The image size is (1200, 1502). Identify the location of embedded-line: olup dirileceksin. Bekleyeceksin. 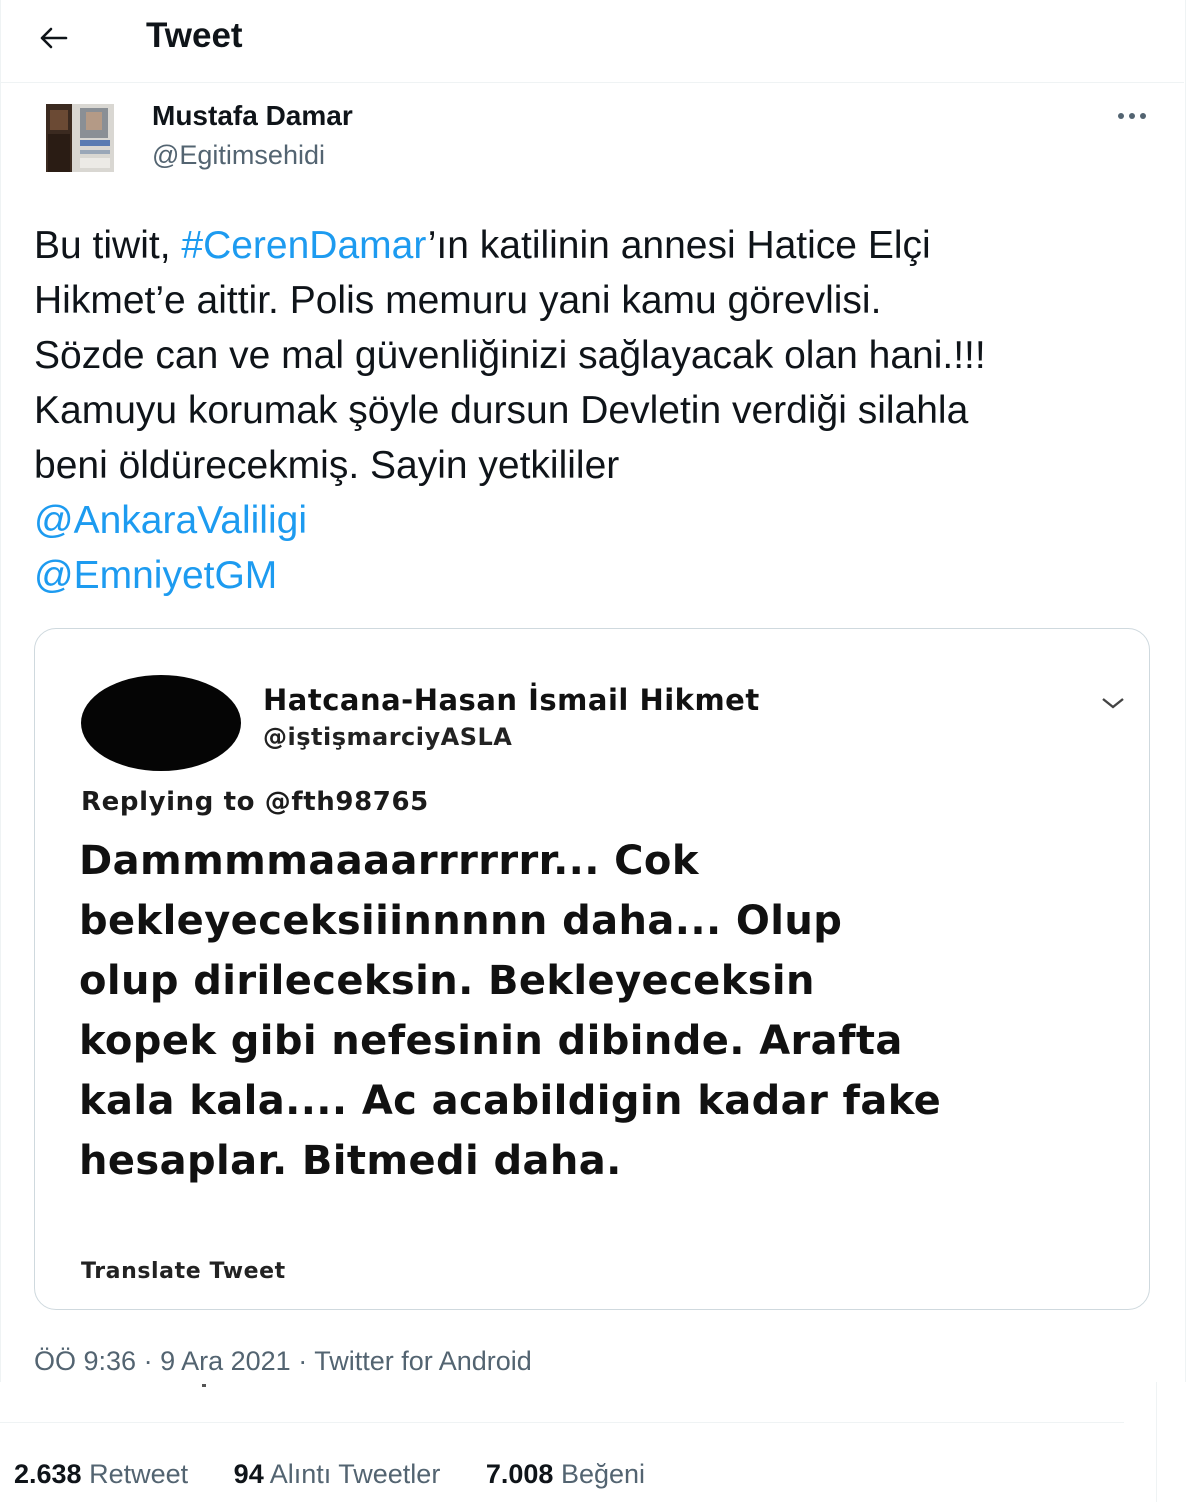
(447, 981).